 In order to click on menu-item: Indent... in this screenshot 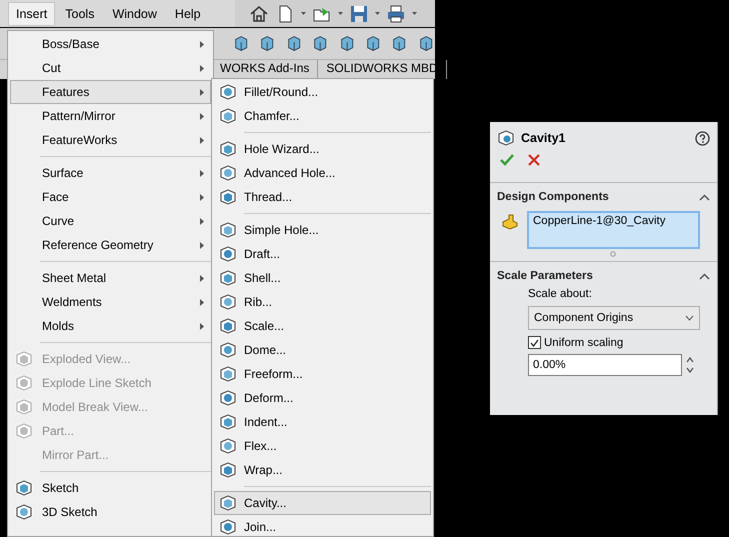, I will do `click(322, 422)`.